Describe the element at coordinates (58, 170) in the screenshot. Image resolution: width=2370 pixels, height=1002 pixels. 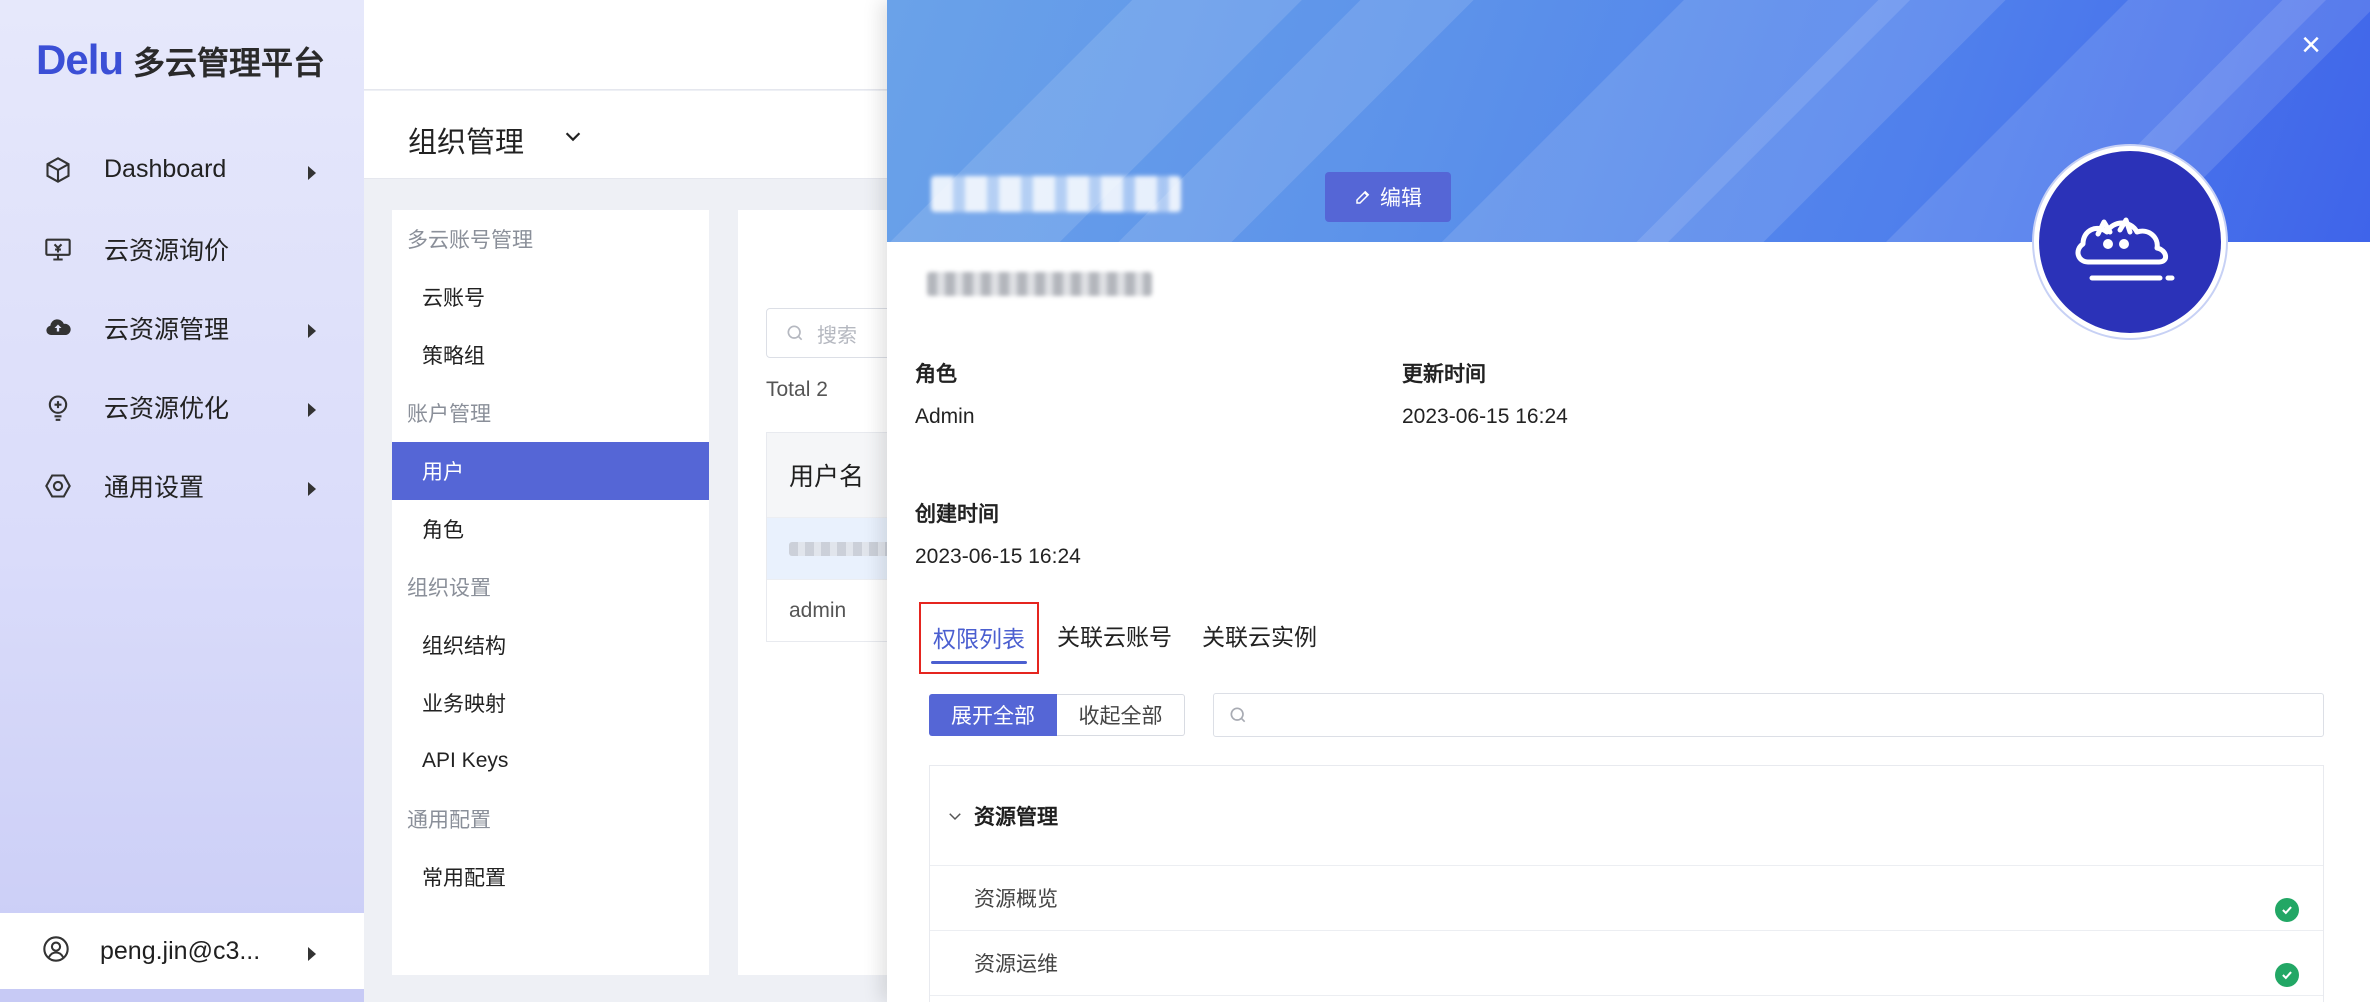
I see `cube-icon` at that location.